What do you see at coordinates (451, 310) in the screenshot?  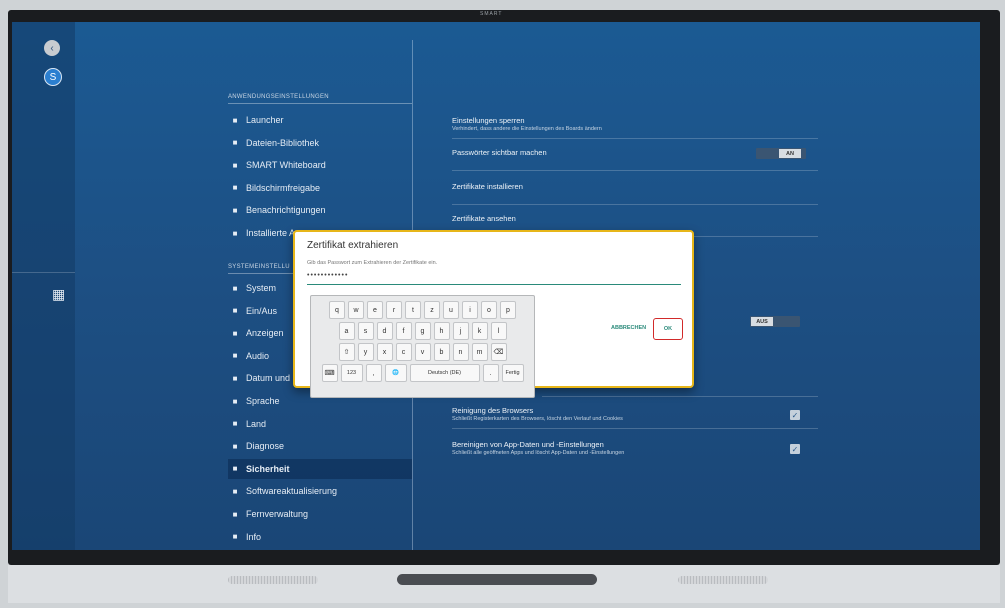 I see `keyboard-key: u` at bounding box center [451, 310].